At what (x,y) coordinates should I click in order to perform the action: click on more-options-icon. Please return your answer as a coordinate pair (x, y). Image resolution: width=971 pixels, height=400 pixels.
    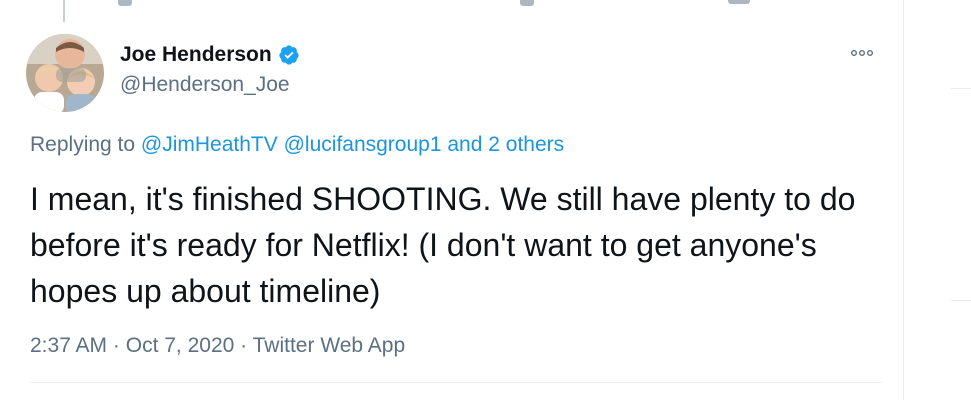
    Looking at the image, I should click on (862, 52).